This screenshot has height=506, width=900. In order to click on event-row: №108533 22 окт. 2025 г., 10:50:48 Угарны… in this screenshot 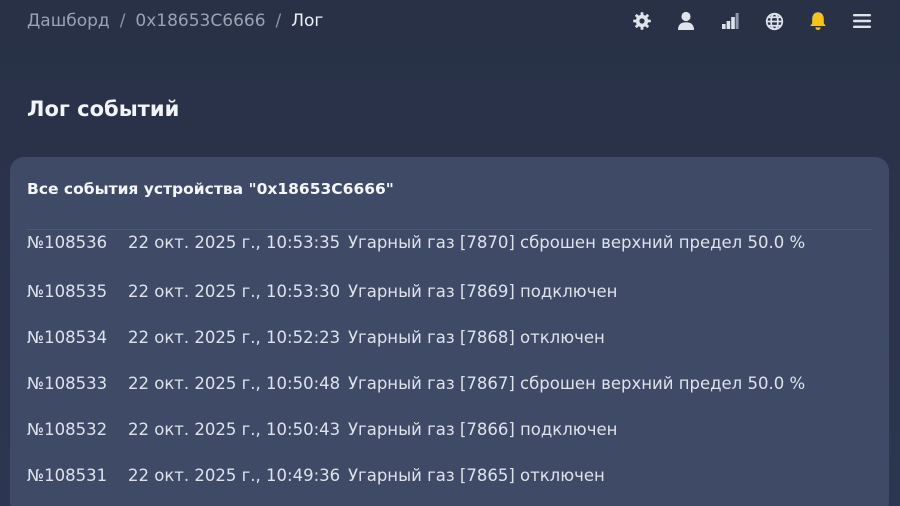, I will do `click(449, 383)`.